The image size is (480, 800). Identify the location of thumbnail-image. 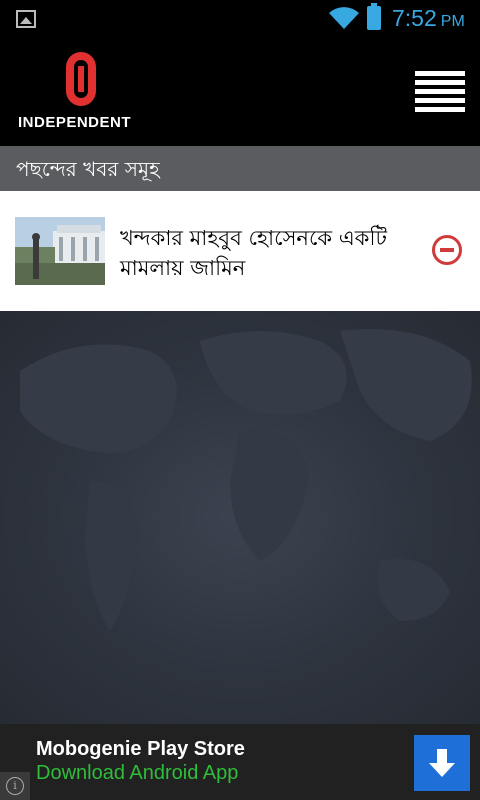
(60, 251).